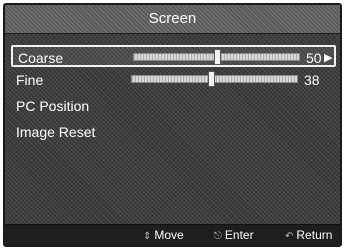 This screenshot has height=250, width=345. I want to click on footer-move: ⇕ Move, so click(163, 235).